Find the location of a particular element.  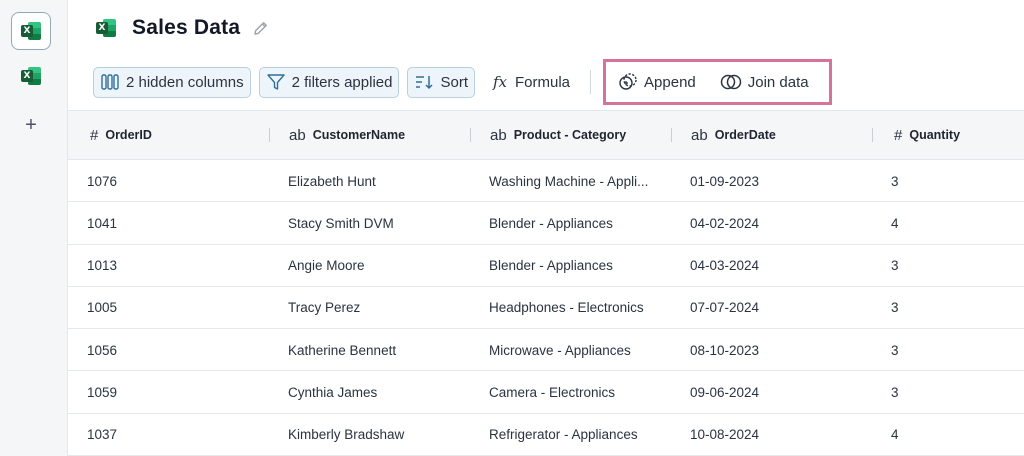

column-name: OrderID is located at coordinates (128, 135).